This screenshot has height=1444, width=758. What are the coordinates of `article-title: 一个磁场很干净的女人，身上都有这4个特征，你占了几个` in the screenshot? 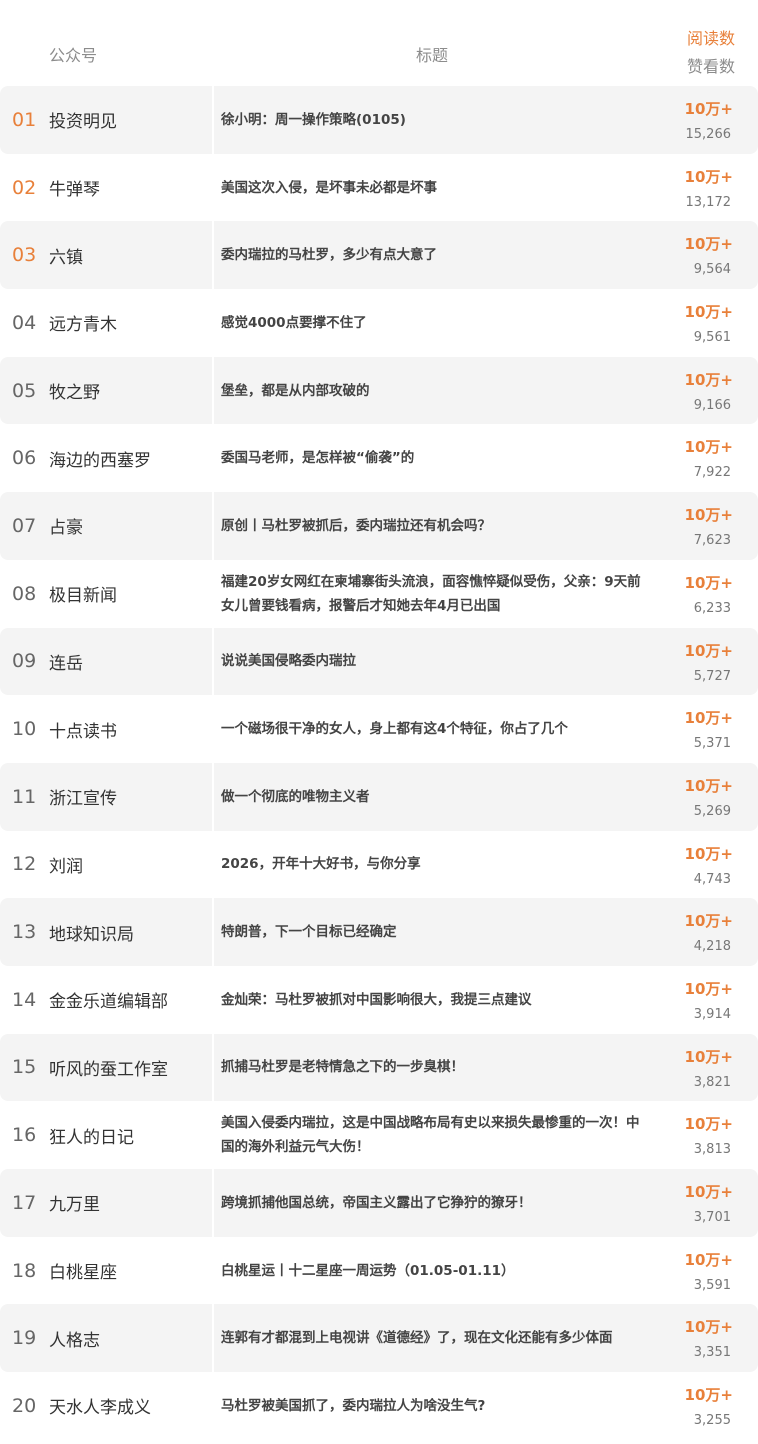 It's located at (431, 729).